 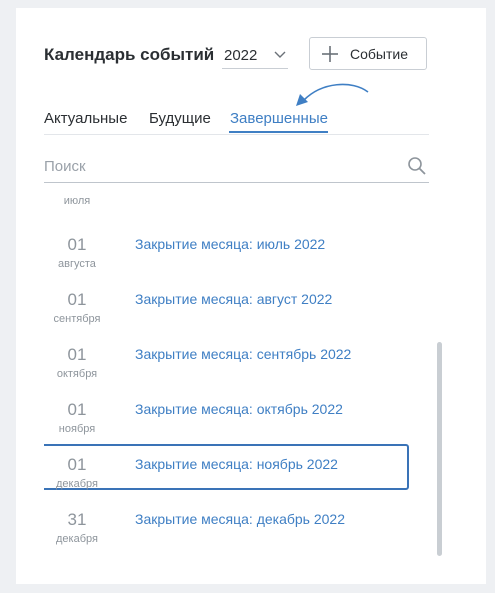 I want to click on event-day: 31, so click(x=77, y=519).